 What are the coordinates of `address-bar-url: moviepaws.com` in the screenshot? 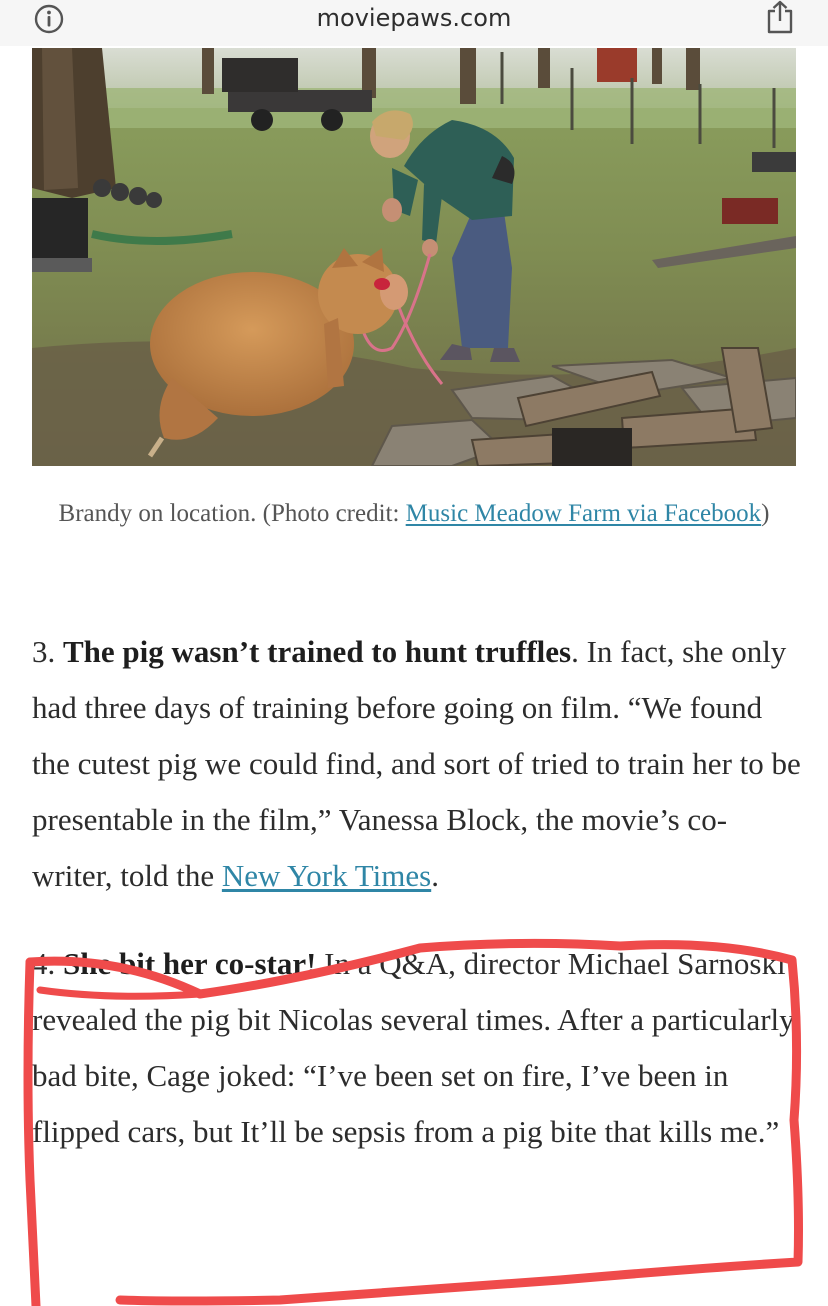 It's located at (414, 18).